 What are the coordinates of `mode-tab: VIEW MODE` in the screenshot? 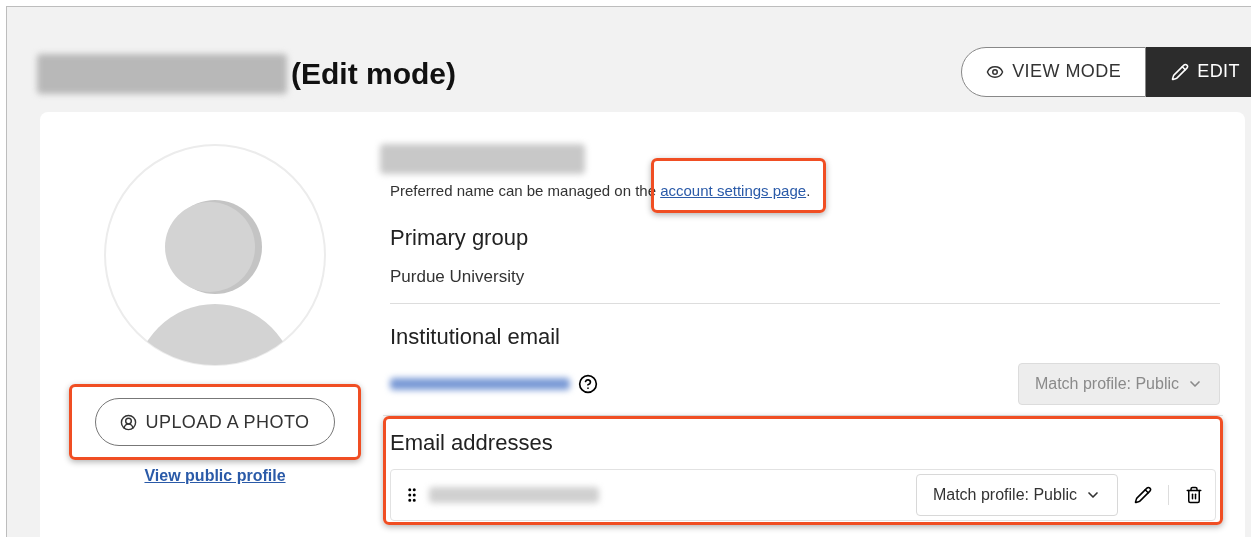 It's located at (1054, 71).